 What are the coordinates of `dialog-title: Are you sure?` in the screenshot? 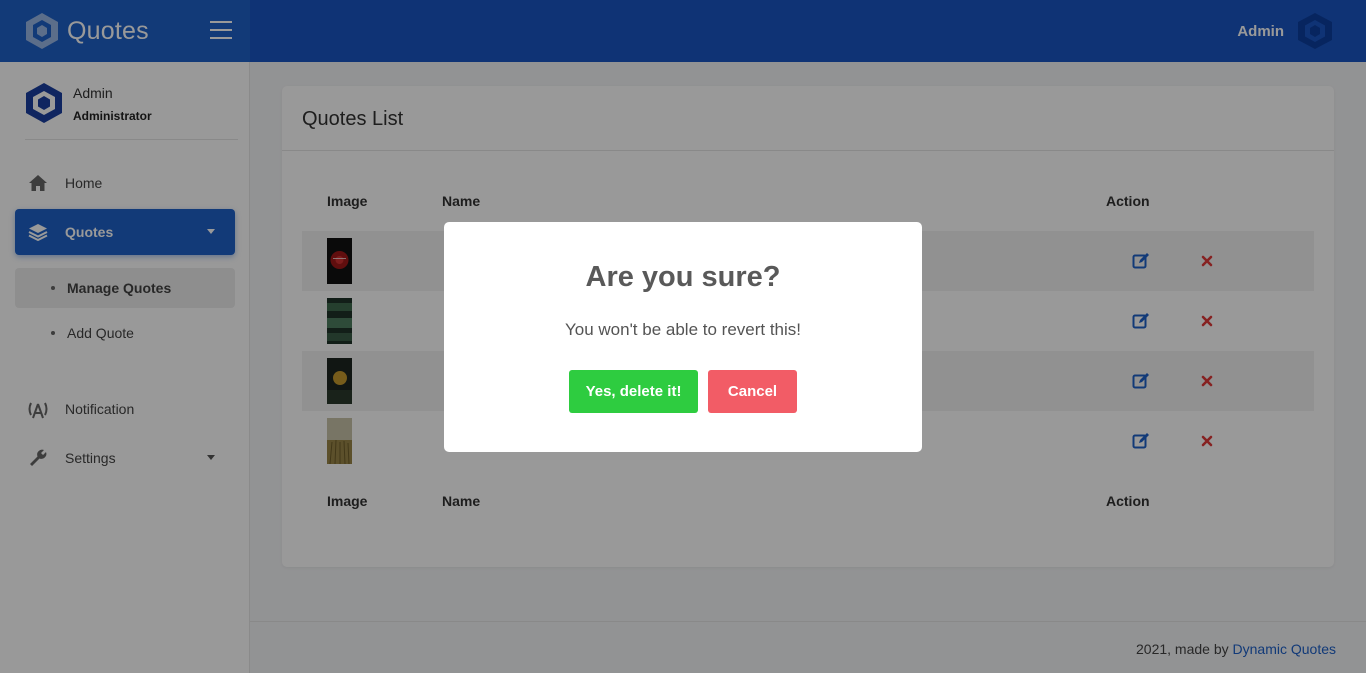 It's located at (683, 277).